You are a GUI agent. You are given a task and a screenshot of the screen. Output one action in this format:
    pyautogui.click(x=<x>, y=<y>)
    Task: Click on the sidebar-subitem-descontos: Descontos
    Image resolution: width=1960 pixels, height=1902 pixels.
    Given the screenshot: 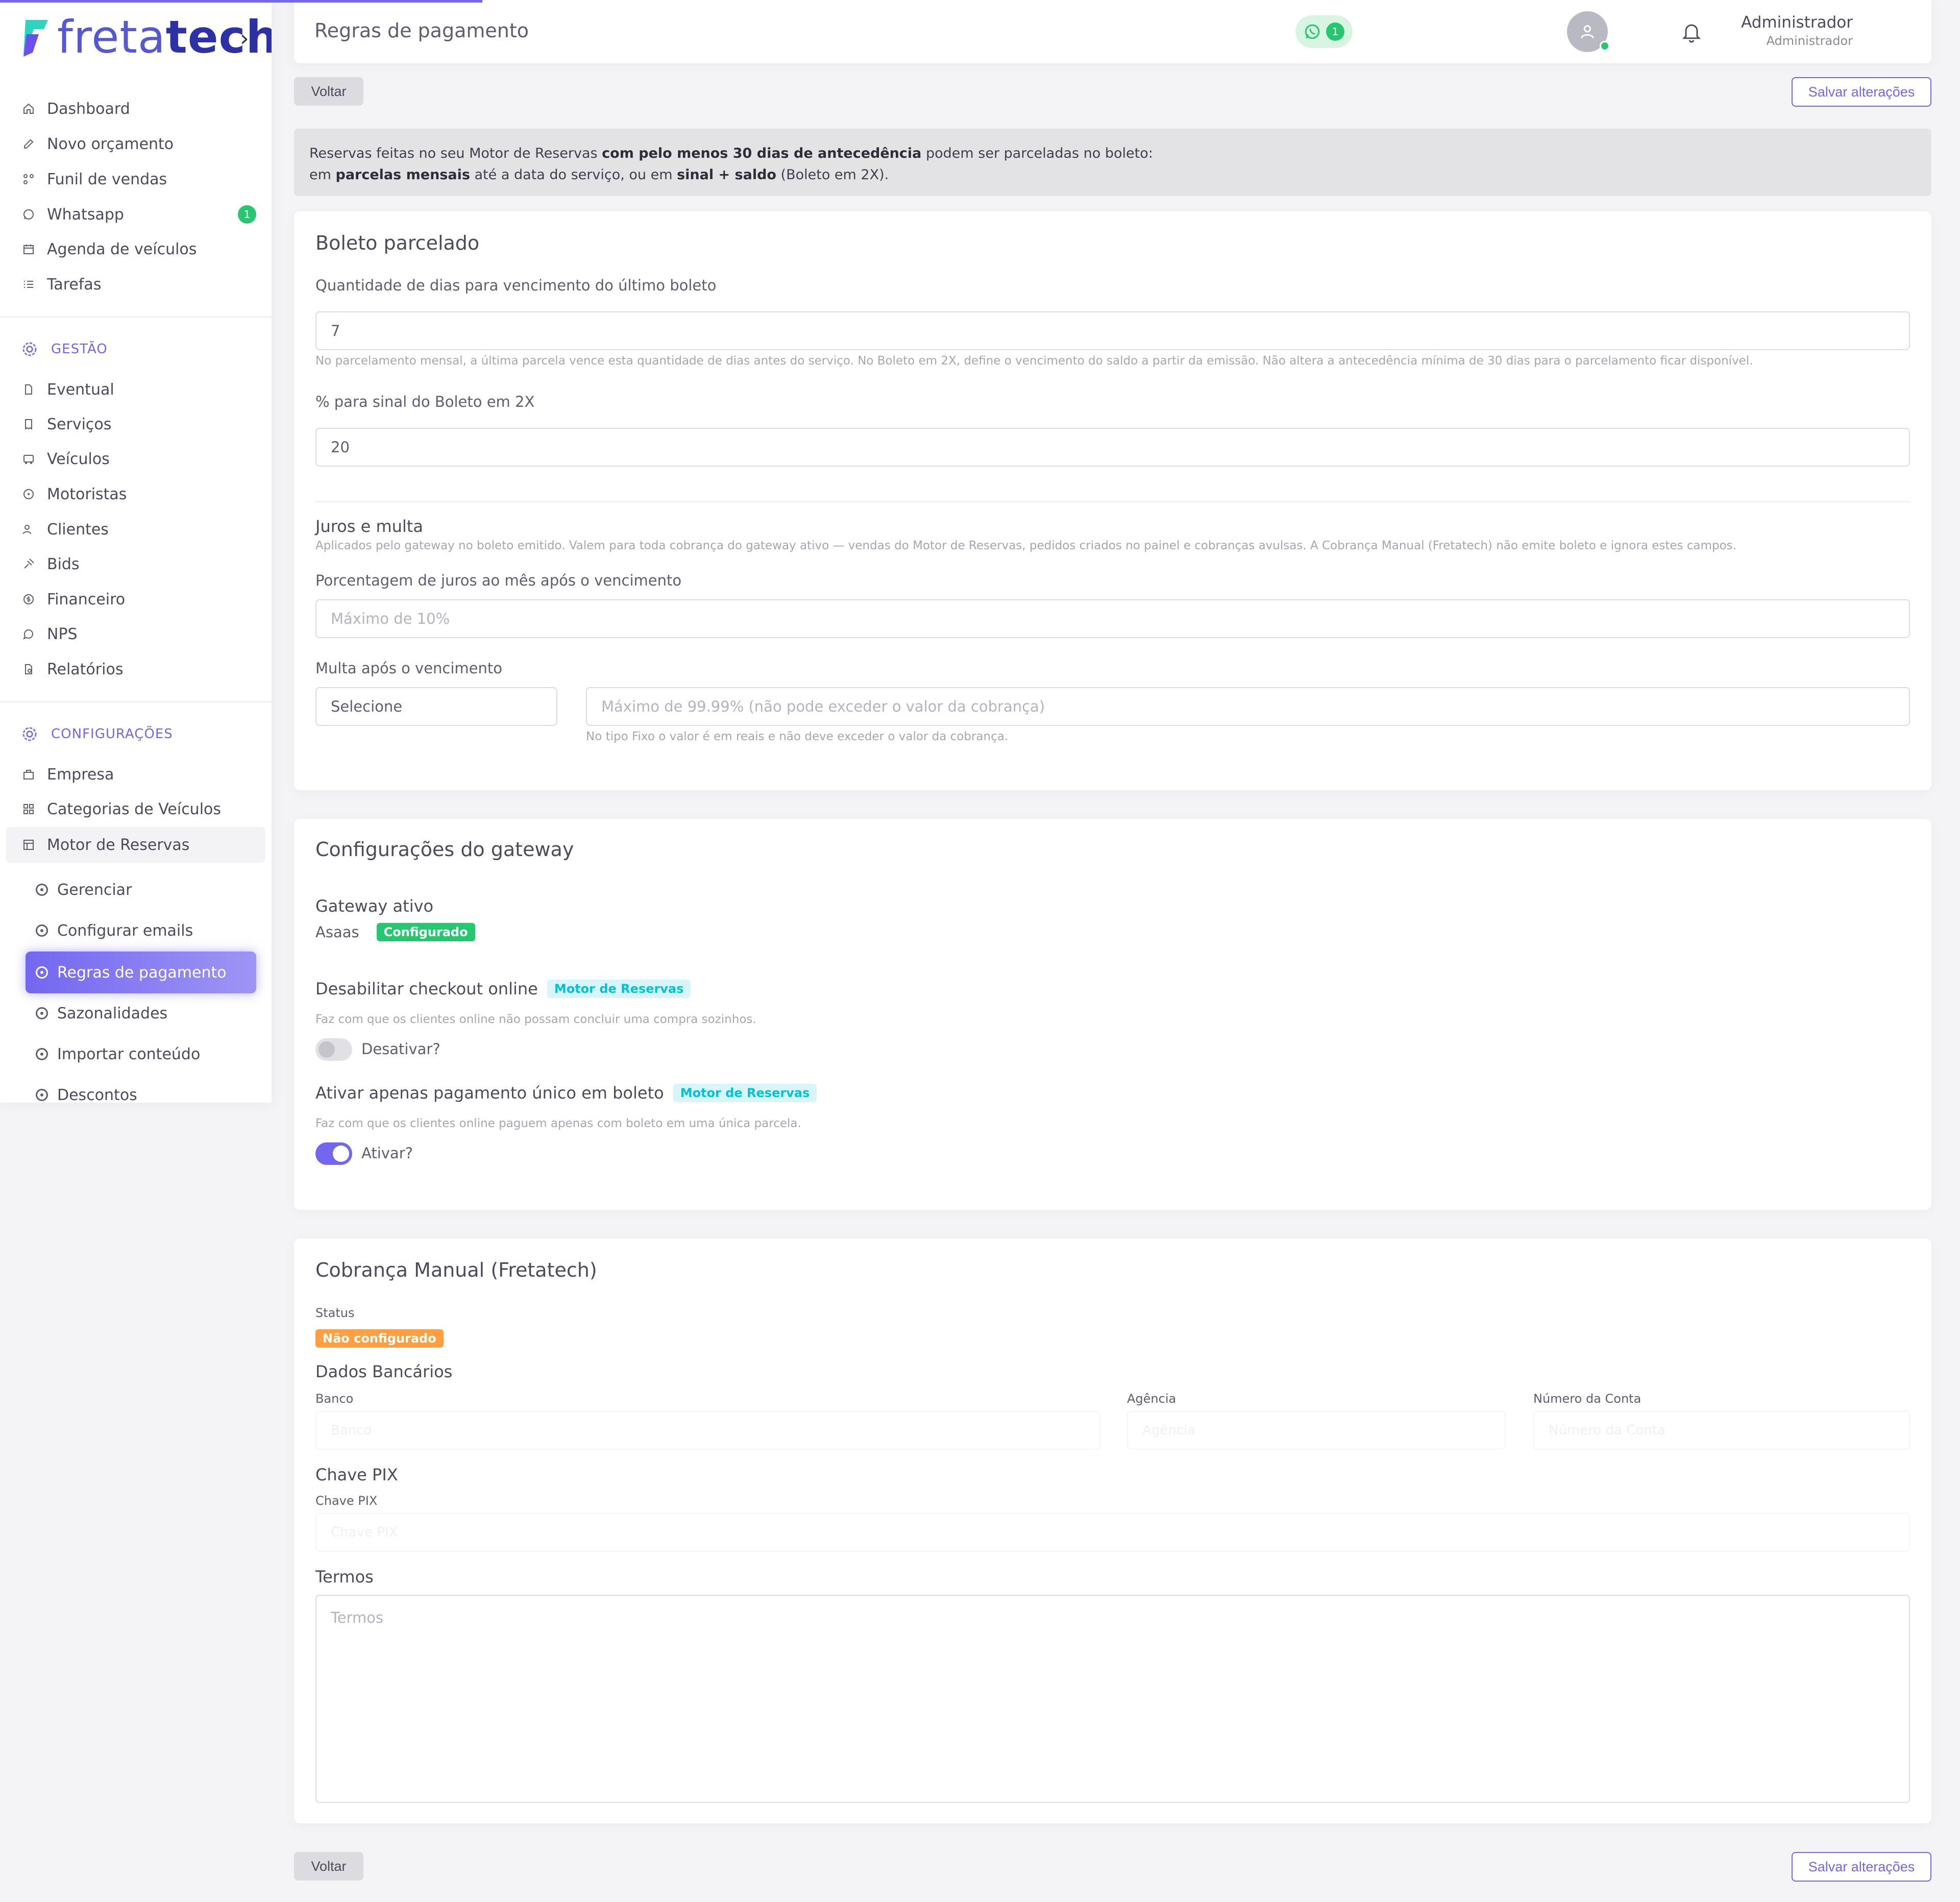 What is the action you would take?
    pyautogui.click(x=86, y=1093)
    